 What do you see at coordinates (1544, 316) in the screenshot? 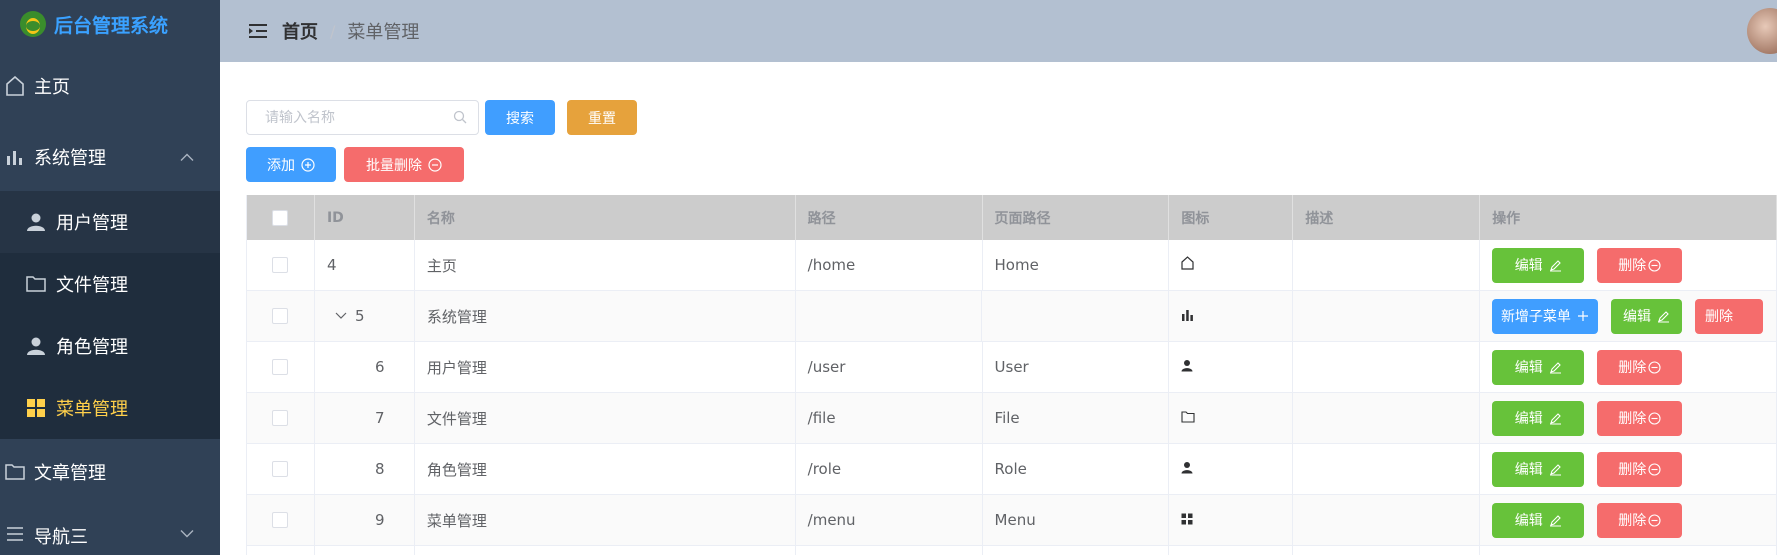
I see `add-child-menu-button: 新增子菜单` at bounding box center [1544, 316].